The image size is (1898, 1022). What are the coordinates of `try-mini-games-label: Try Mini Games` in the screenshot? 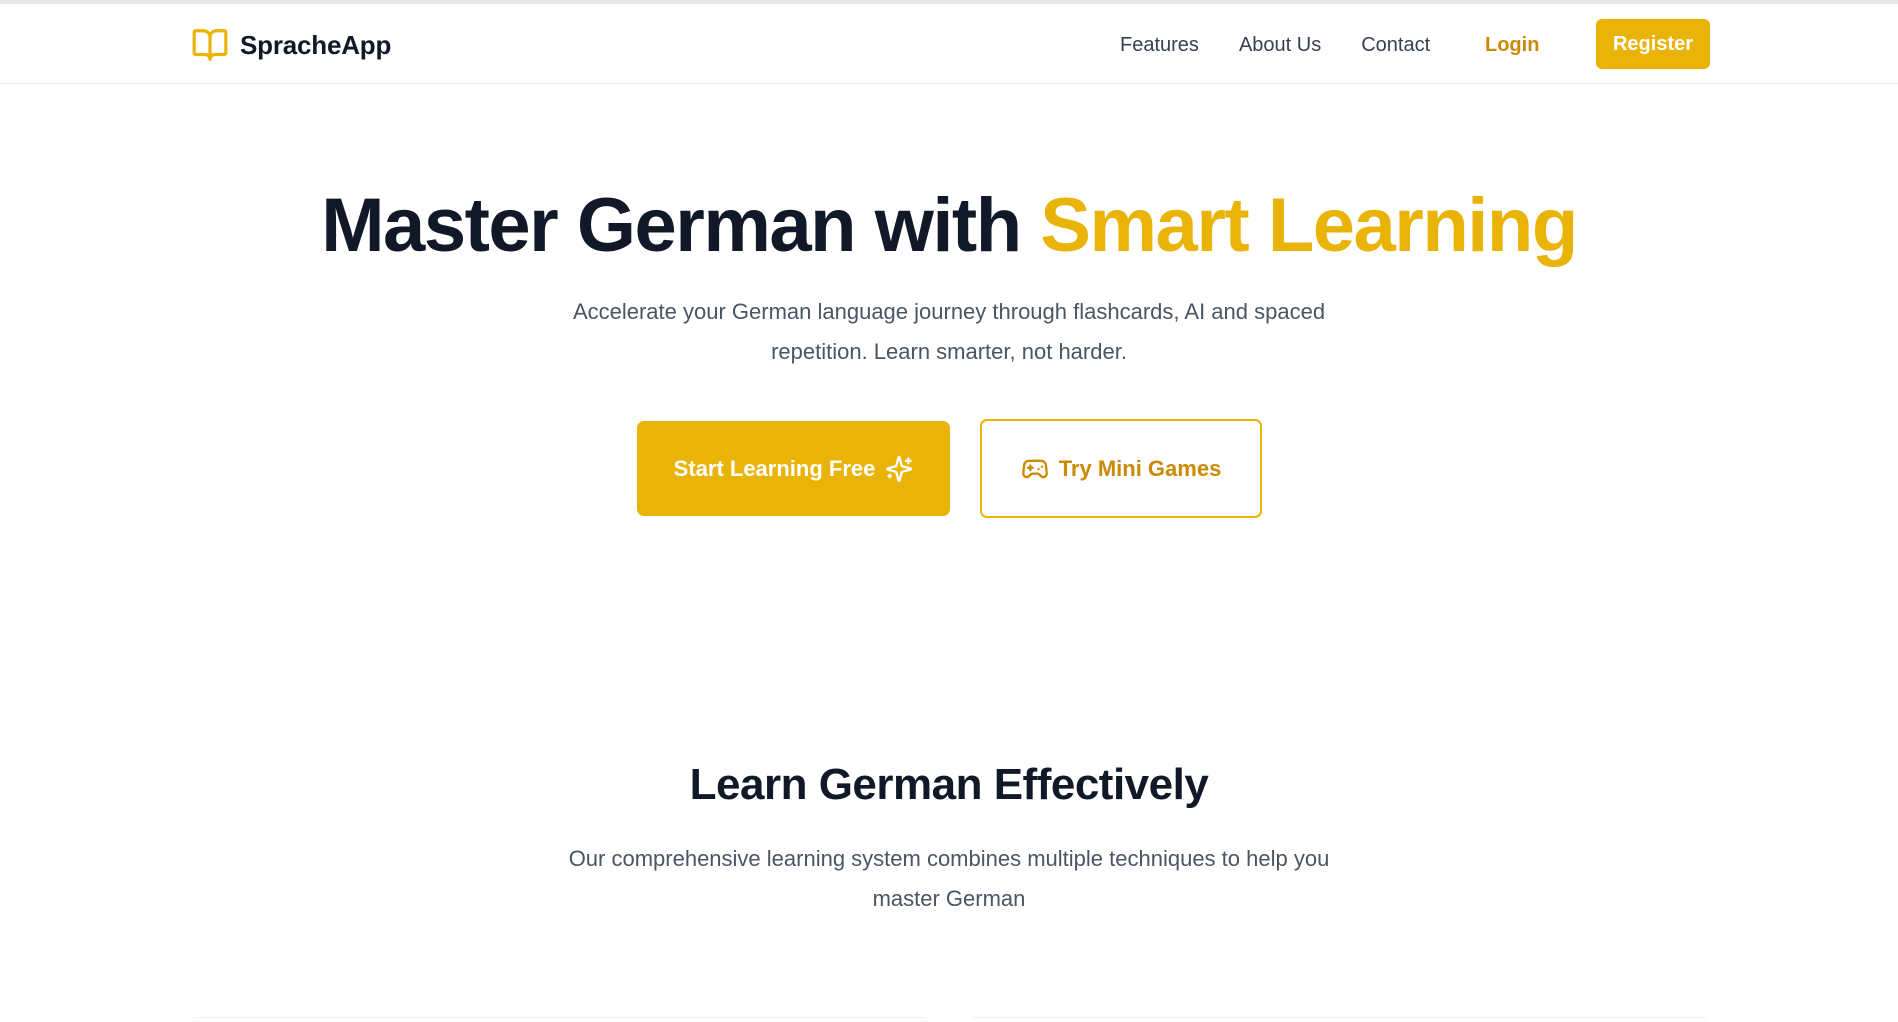 It's located at (1140, 468).